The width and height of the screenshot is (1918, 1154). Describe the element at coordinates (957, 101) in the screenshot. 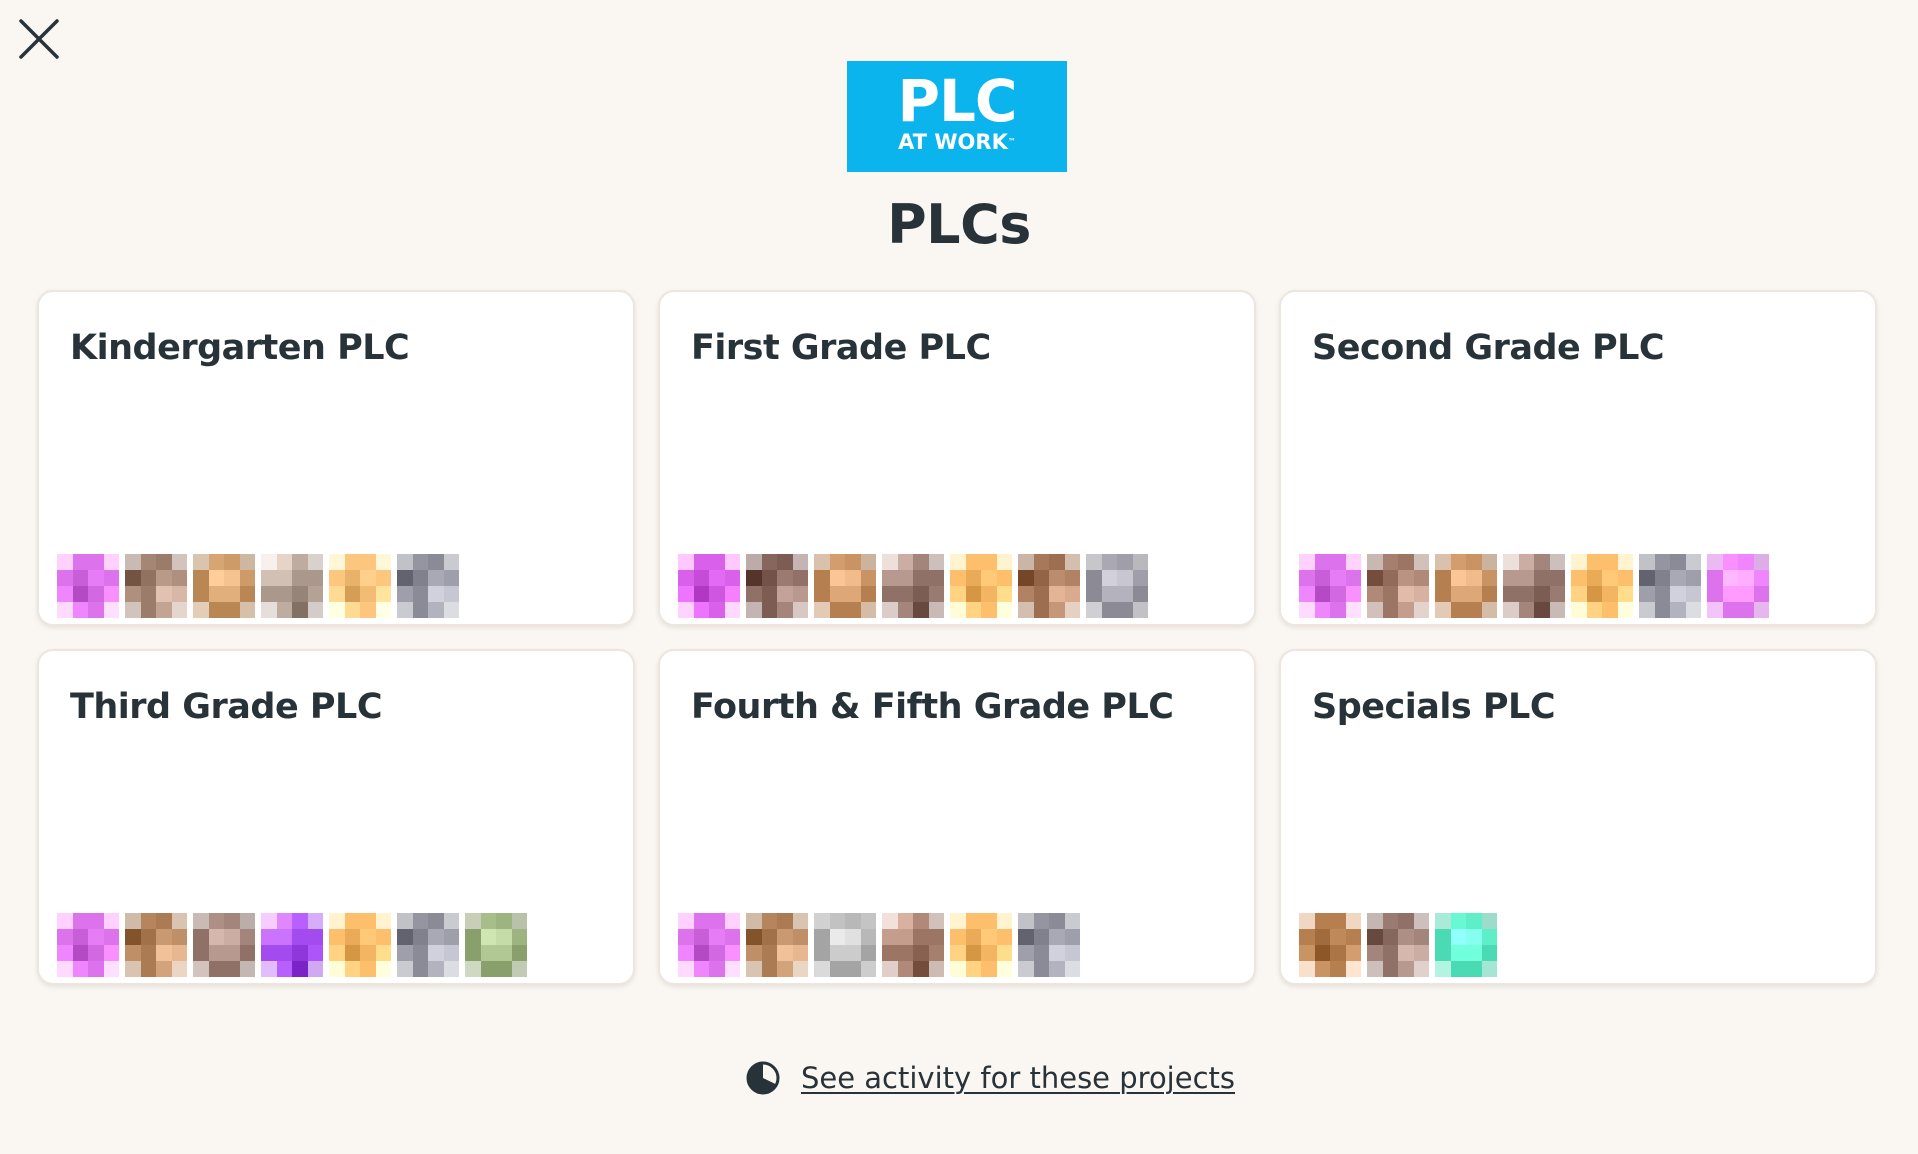

I see `logo-main-text: PLC` at that location.